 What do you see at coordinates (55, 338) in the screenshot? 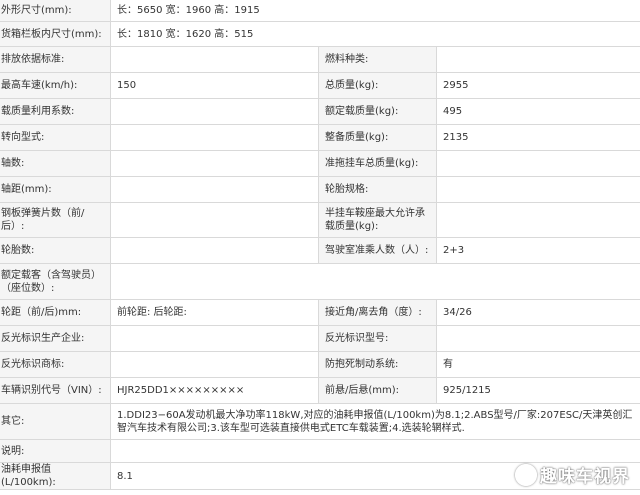
I see `label-reflector-mfr: 反光标识生产企业:` at bounding box center [55, 338].